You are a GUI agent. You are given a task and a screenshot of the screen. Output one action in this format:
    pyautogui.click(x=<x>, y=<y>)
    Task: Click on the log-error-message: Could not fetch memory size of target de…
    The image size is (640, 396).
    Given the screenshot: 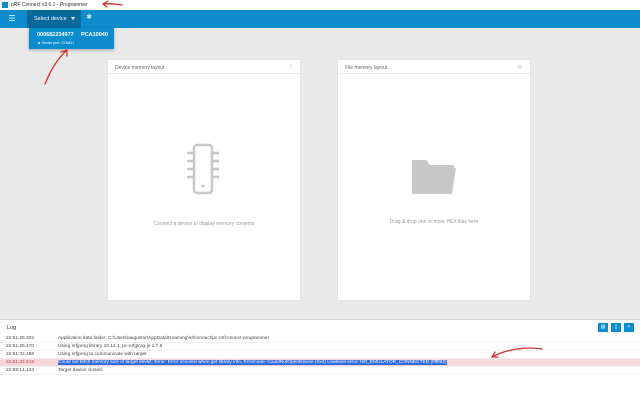 What is the action you would take?
    pyautogui.click(x=252, y=362)
    